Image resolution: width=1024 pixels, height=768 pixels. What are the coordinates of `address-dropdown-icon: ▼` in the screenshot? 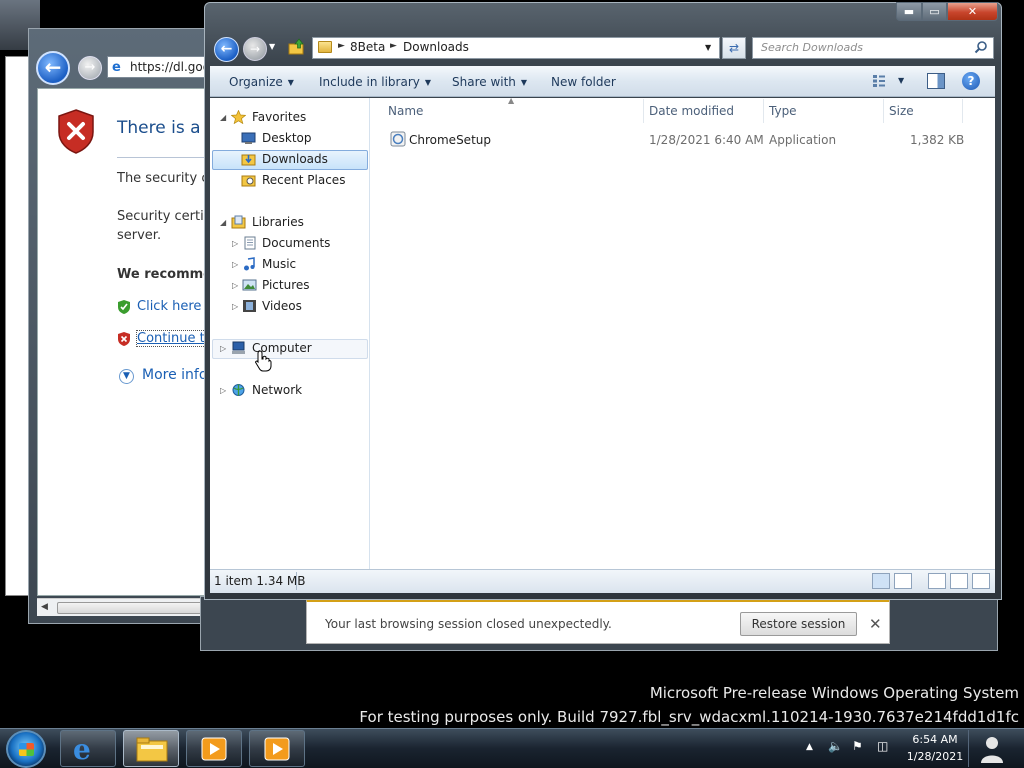 It's located at (708, 47).